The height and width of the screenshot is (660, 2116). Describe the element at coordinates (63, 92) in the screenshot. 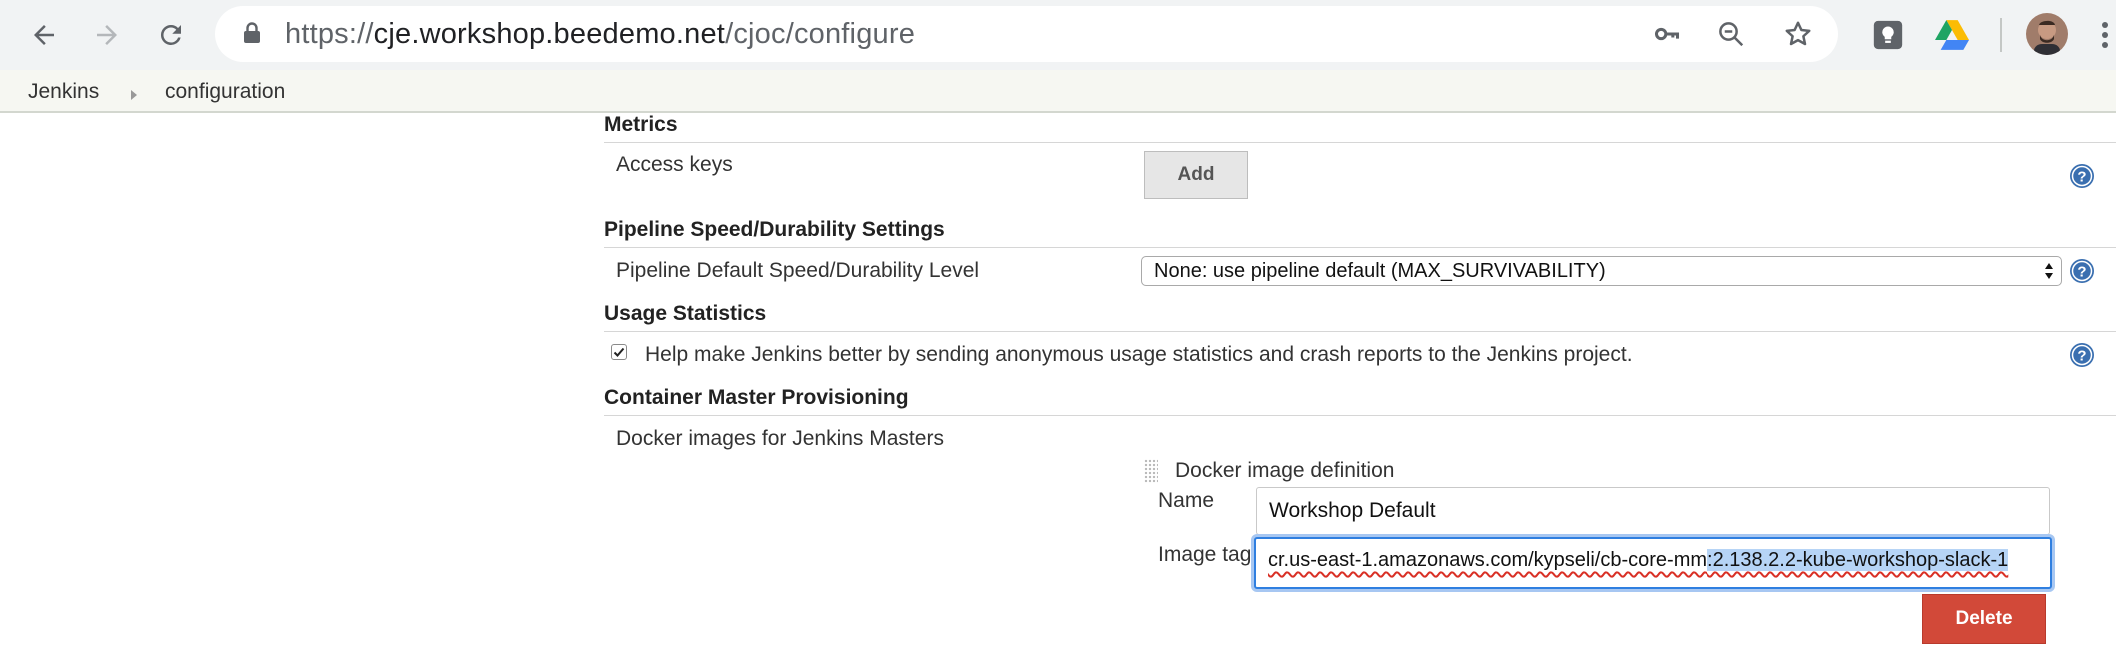

I see `breadcrumb-jenkins: Jenkins` at that location.